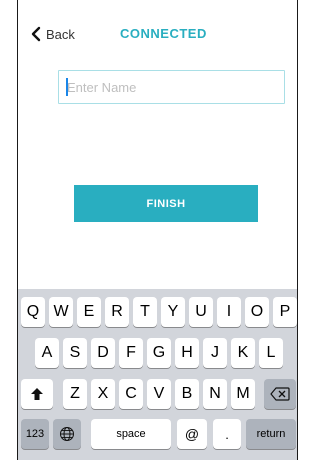 The height and width of the screenshot is (460, 320). What do you see at coordinates (103, 394) in the screenshot?
I see `key-x: X` at bounding box center [103, 394].